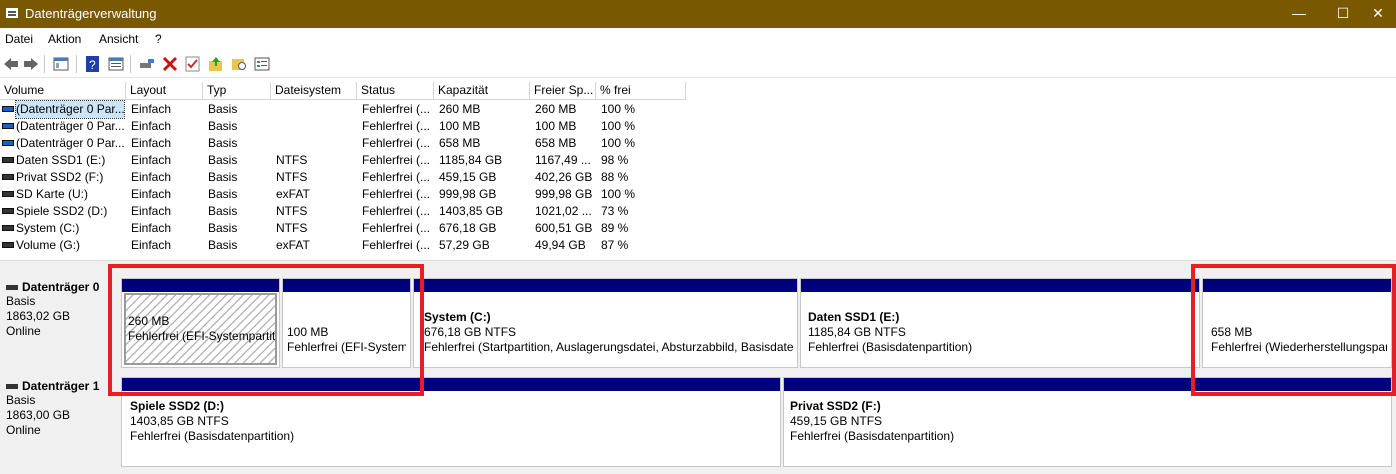  What do you see at coordinates (615, 160) in the screenshot?
I see `cell-pct: 98 %` at bounding box center [615, 160].